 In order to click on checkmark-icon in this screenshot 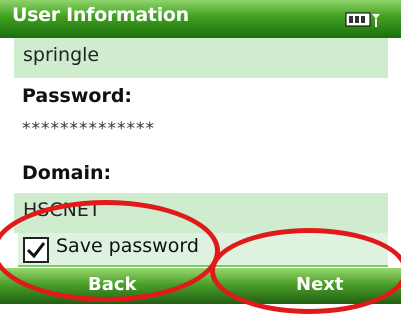, I will do `click(36, 250)`.